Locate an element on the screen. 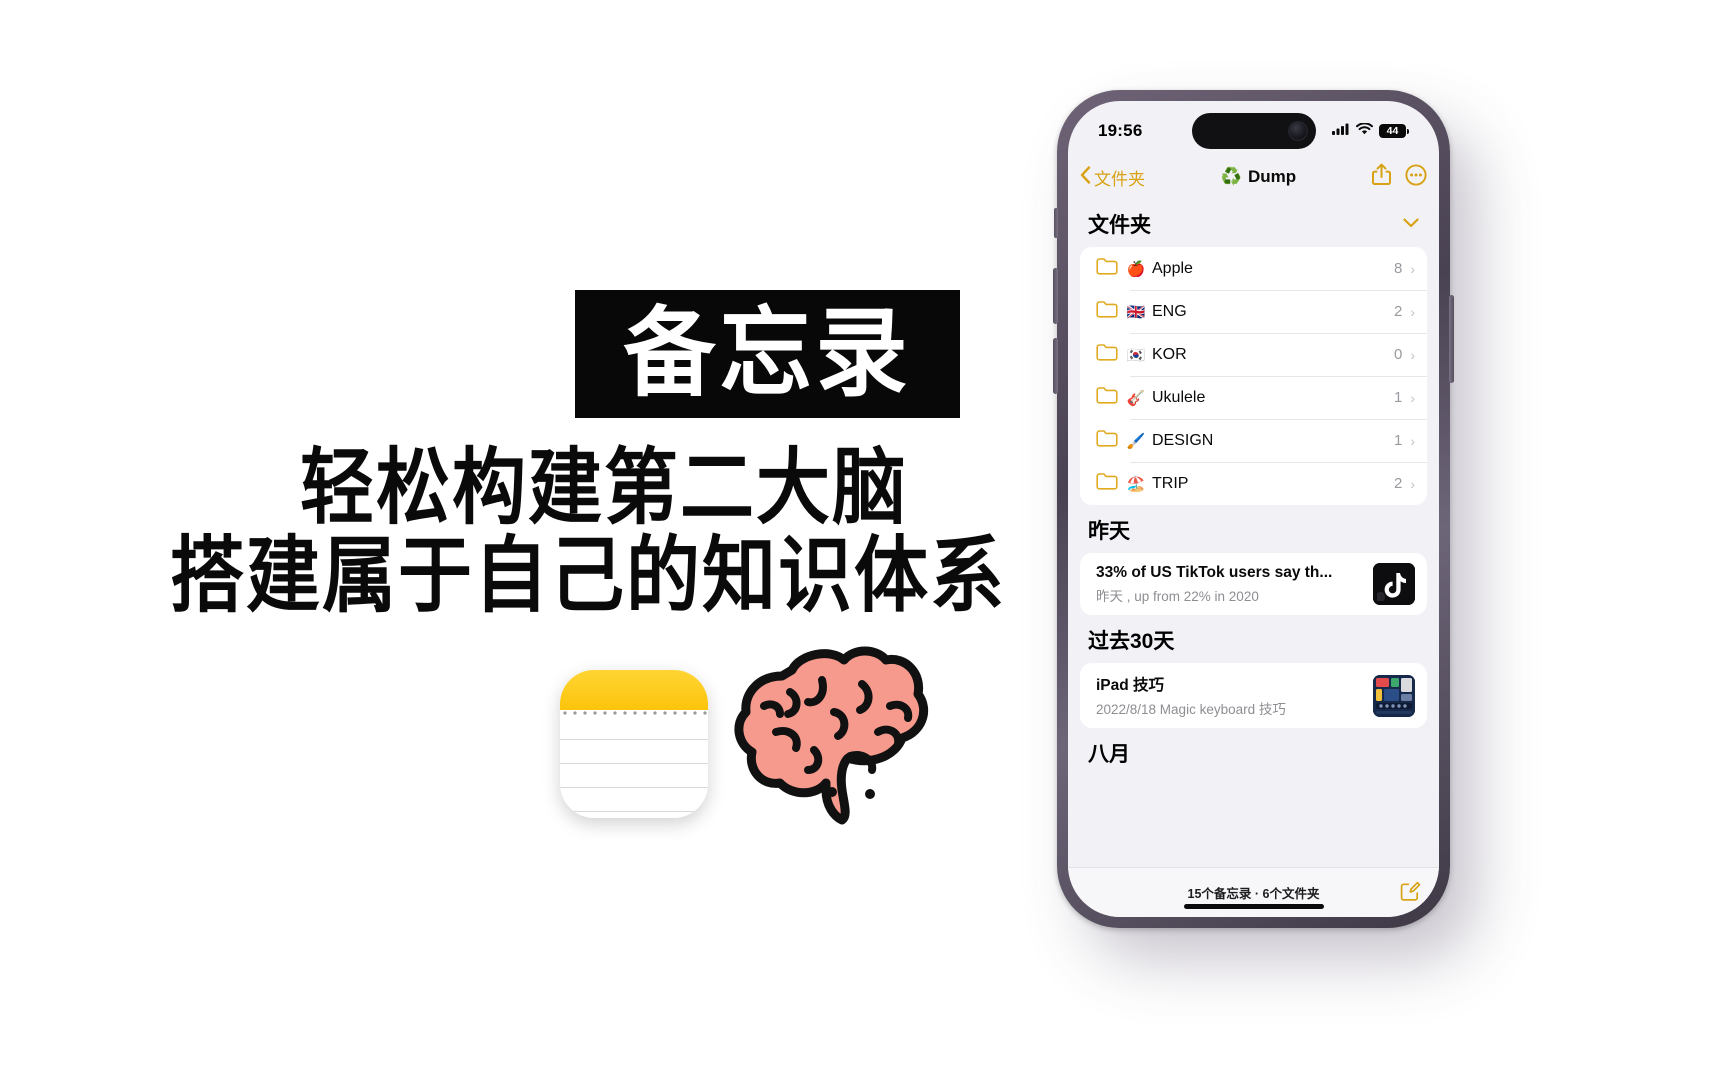 Image resolution: width=1728 pixels, height=1080 pixels. status-bar-time: 19:56 is located at coordinates (1120, 130).